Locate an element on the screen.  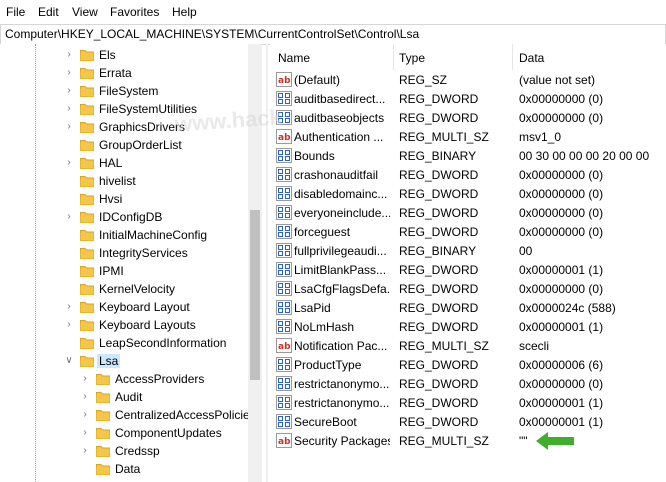
table-row: fullprivilegeaudi... REG_BINARY 00 is located at coordinates (468, 250).